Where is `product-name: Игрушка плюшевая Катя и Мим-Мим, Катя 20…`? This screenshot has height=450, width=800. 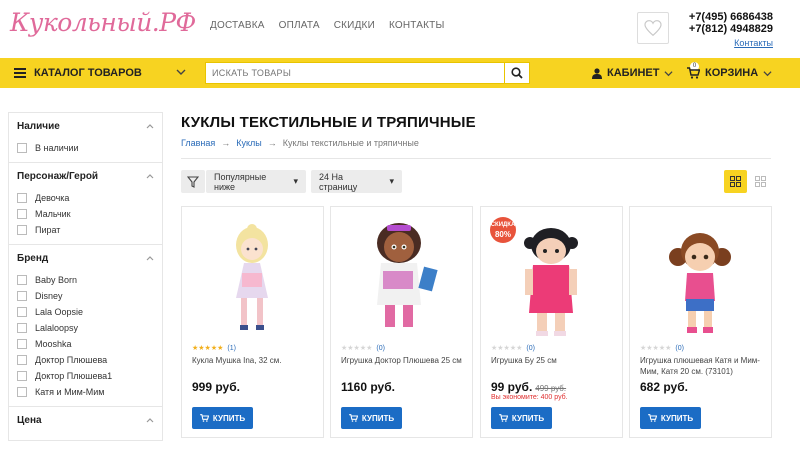
product-name: Игрушка плюшевая Катя и Мим-Мим, Катя 20… is located at coordinates (704, 366).